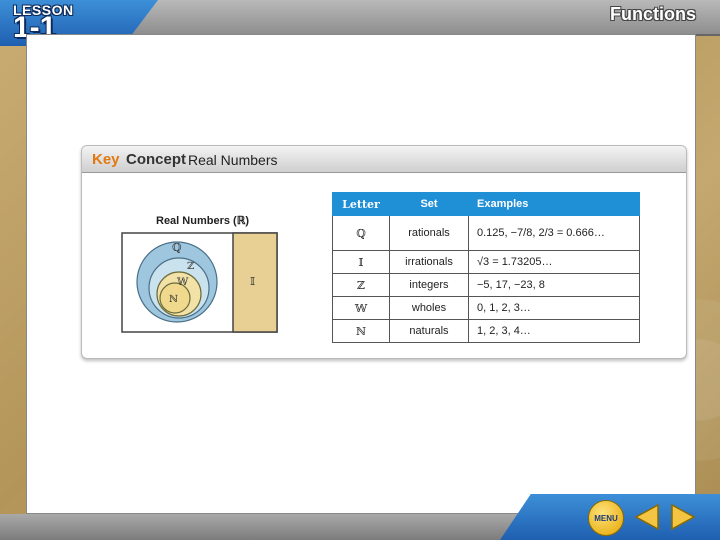  Describe the element at coordinates (106, 159) in the screenshot. I see `key-word: Key` at that location.